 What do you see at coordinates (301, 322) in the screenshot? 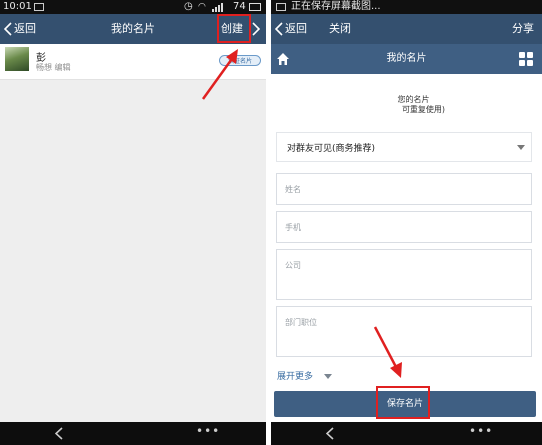
I see `department-placeholder: 部门职位` at bounding box center [301, 322].